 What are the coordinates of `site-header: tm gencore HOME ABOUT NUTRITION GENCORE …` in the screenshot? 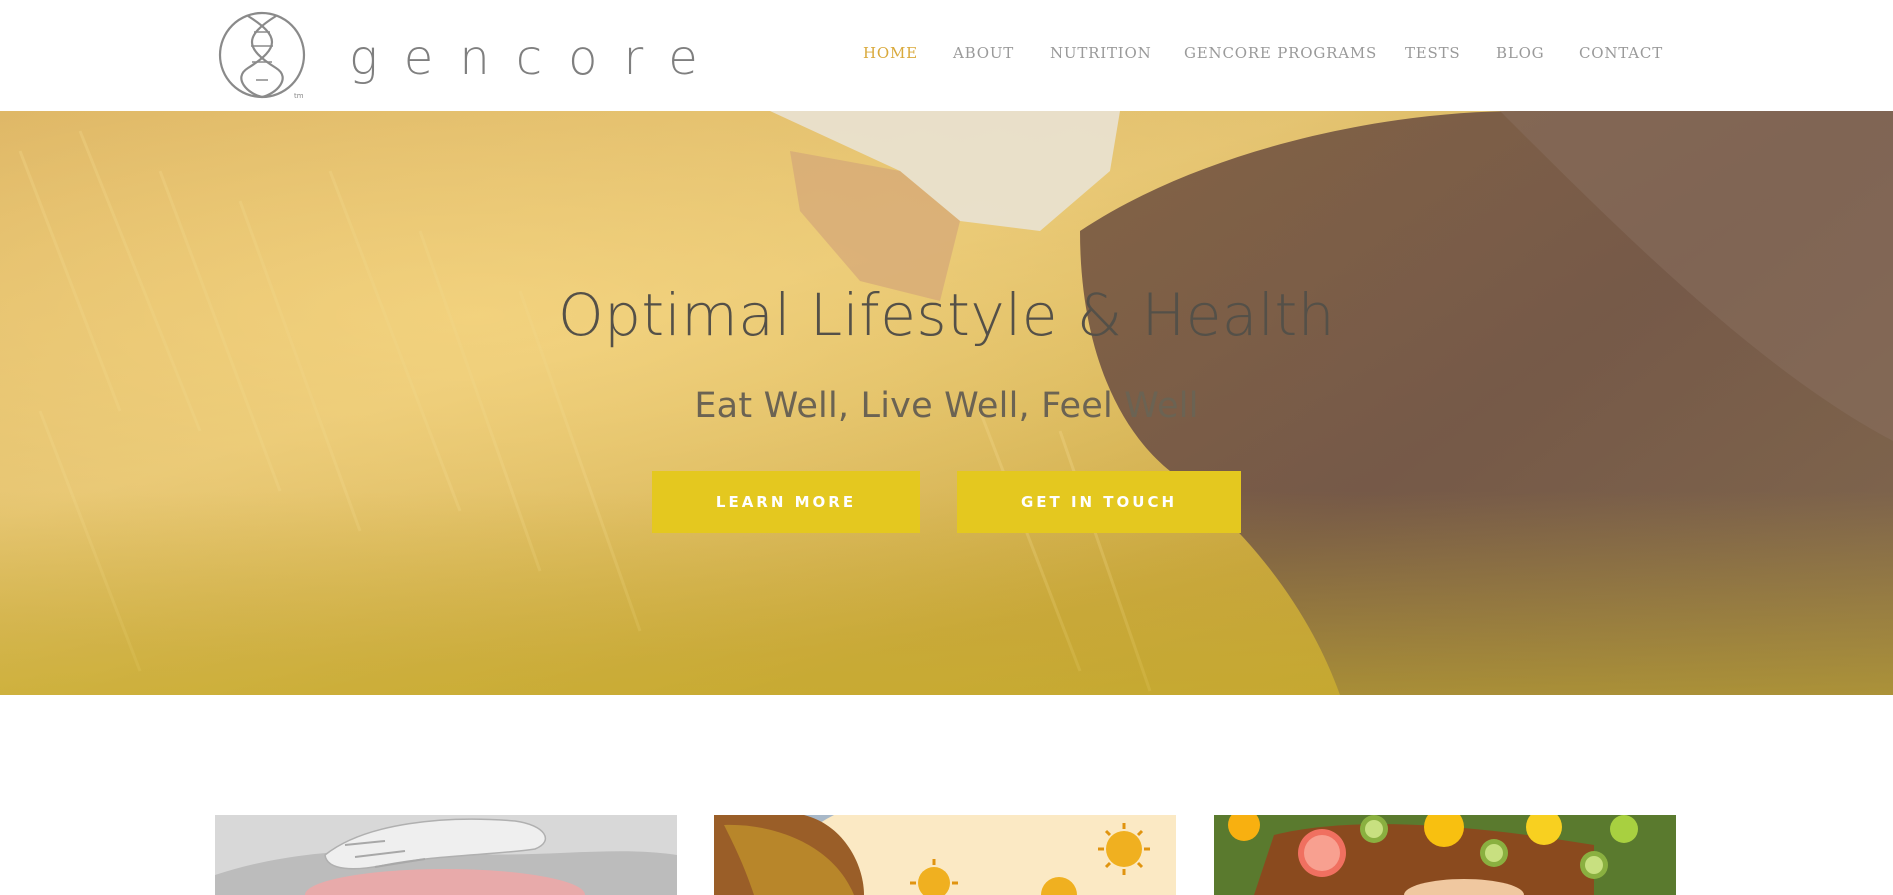 It's located at (946, 55).